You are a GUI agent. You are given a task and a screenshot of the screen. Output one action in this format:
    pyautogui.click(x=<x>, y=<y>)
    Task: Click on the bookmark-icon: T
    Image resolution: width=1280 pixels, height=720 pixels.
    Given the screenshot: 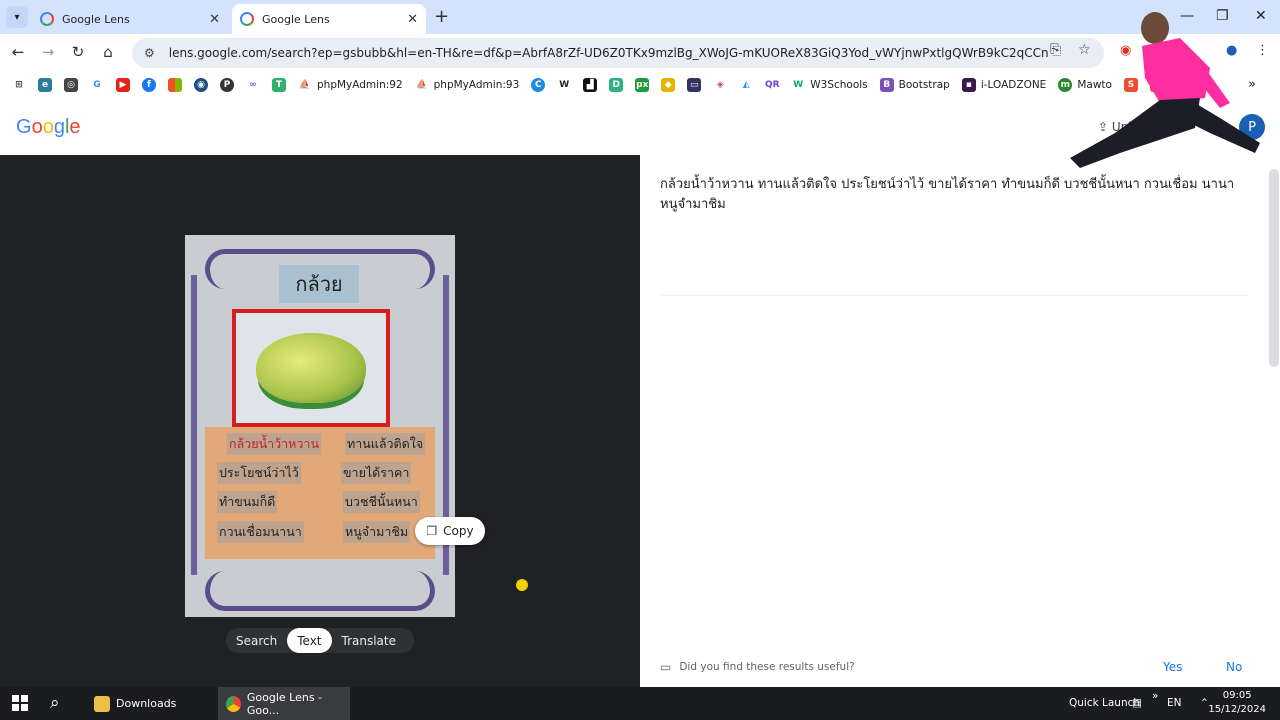 What is the action you would take?
    pyautogui.click(x=279, y=85)
    